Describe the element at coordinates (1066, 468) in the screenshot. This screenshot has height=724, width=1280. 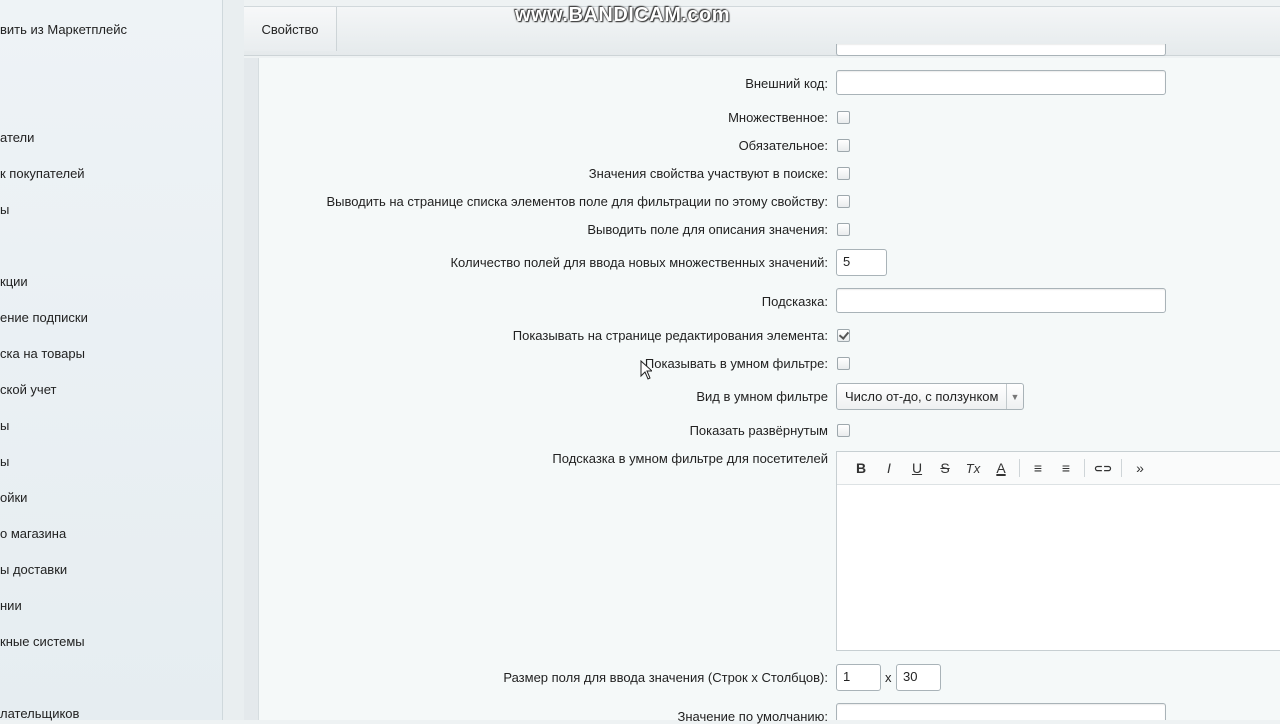
I see `unordered-list-icon: ≡` at that location.